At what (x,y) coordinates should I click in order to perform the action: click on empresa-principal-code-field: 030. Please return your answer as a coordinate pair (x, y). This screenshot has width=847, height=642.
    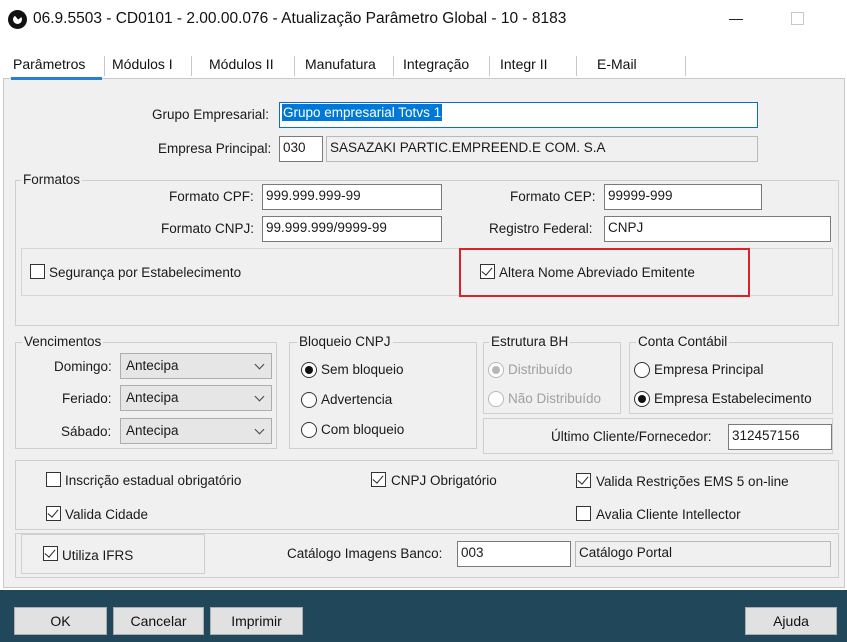
    Looking at the image, I should click on (301, 149).